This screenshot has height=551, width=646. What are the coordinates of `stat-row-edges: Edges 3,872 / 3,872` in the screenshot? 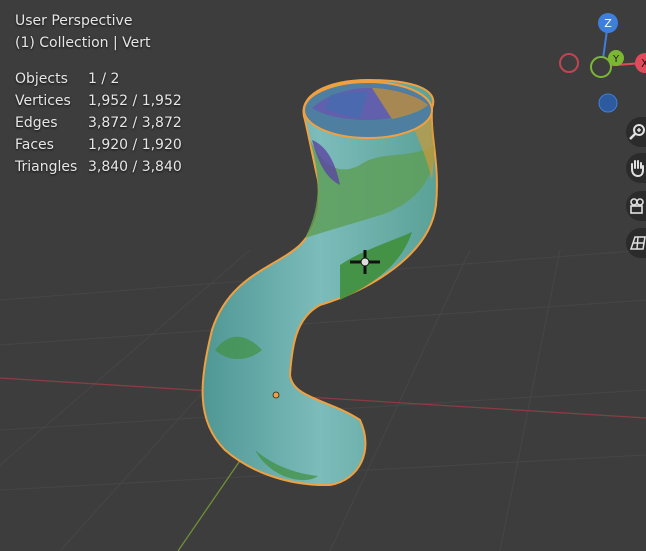 It's located at (98, 123).